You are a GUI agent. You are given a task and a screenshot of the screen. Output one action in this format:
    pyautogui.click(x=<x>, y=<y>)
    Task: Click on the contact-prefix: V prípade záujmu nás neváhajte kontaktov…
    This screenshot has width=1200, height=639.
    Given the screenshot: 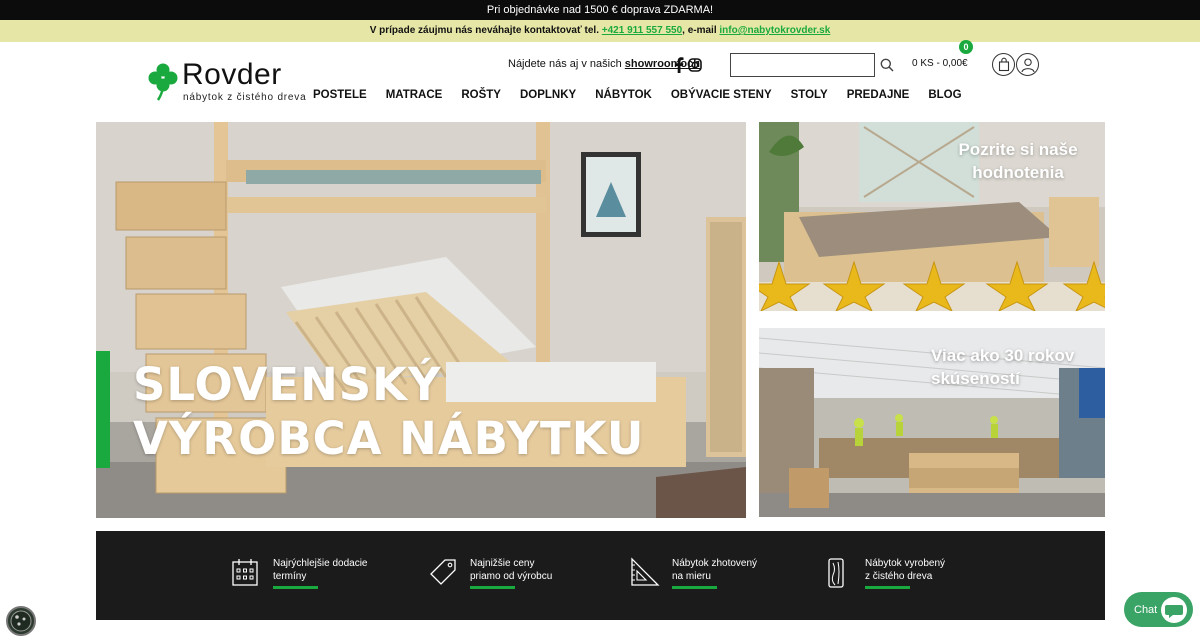 What is the action you would take?
    pyautogui.click(x=484, y=30)
    